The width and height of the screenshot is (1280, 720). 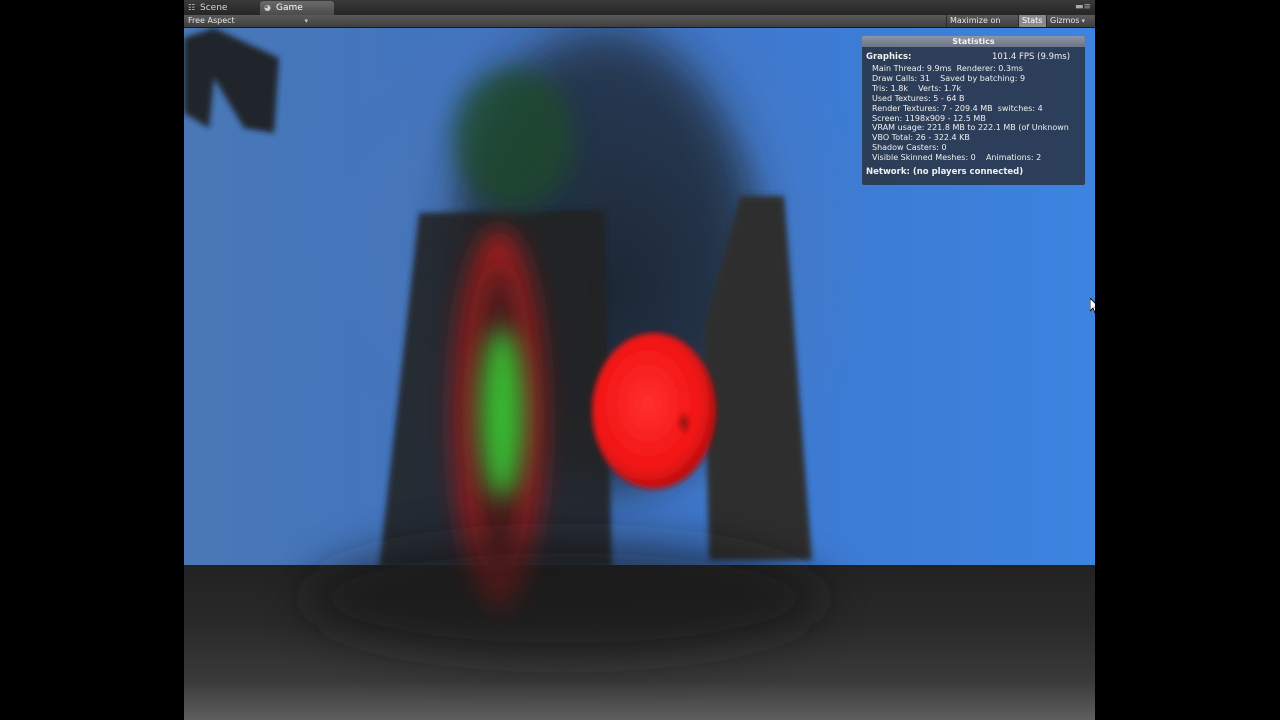 I want to click on maximize-on-play-button: Maximize on Play, so click(x=982, y=26).